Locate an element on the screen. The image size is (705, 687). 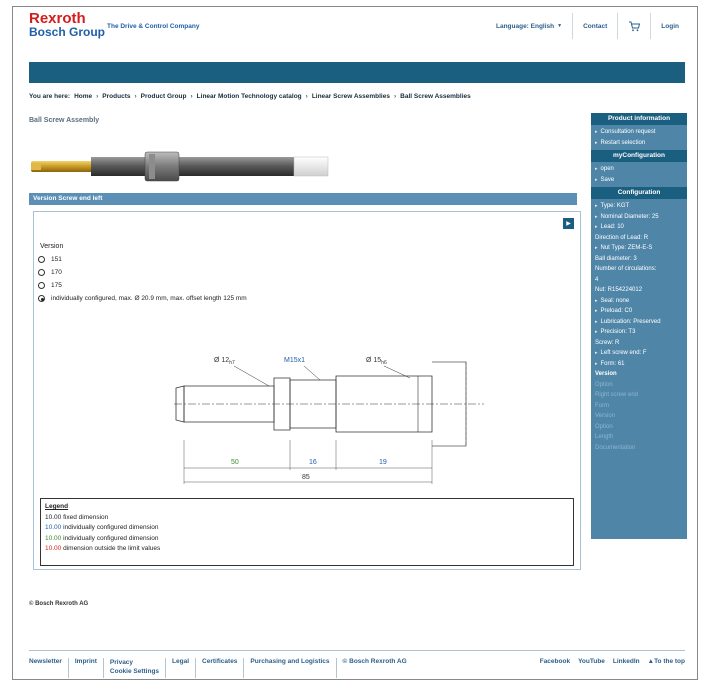
rexroth-logo: Rexroth Bosch Group is located at coordinates (67, 24).